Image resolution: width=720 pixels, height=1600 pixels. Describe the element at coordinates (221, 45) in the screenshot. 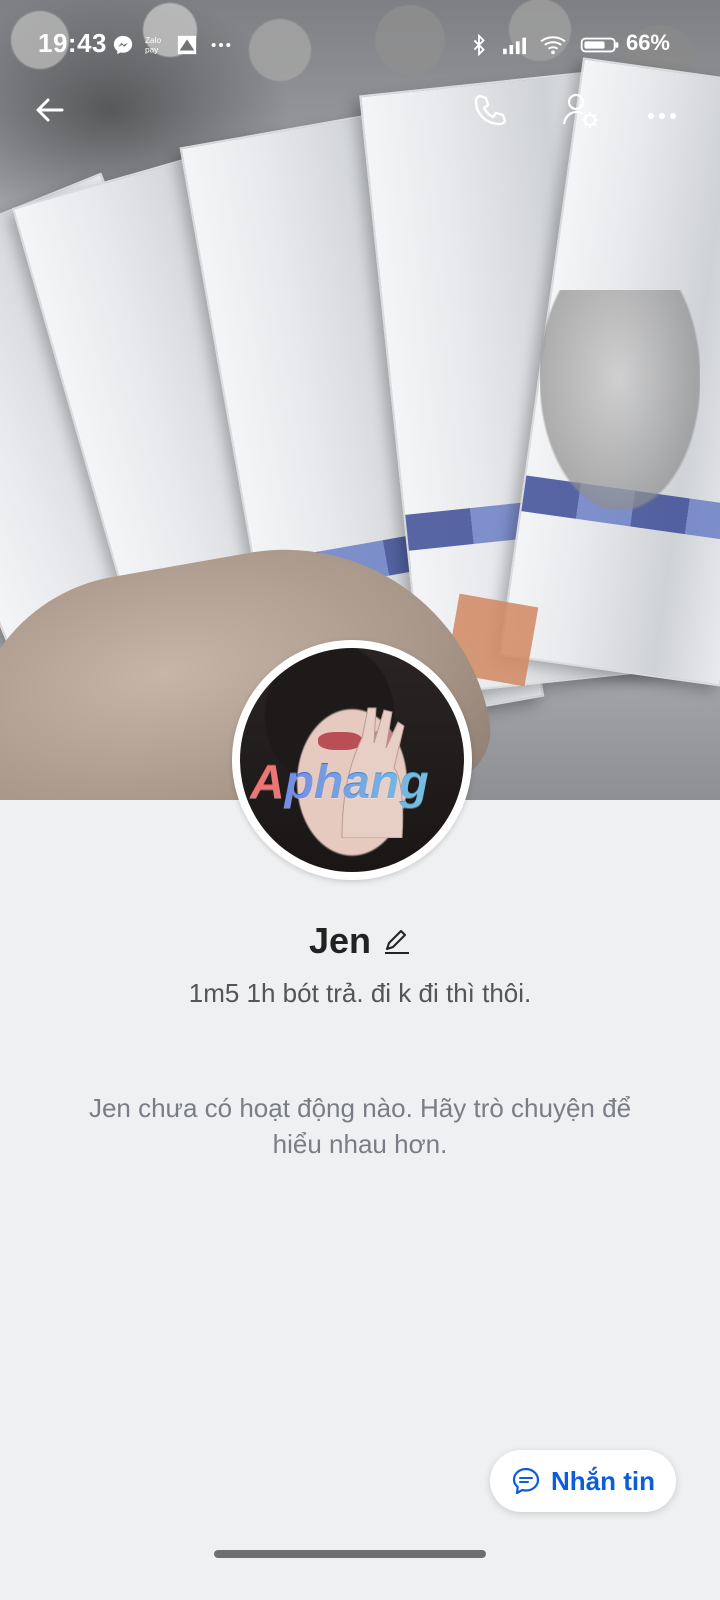

I see `more-dots-icon` at that location.